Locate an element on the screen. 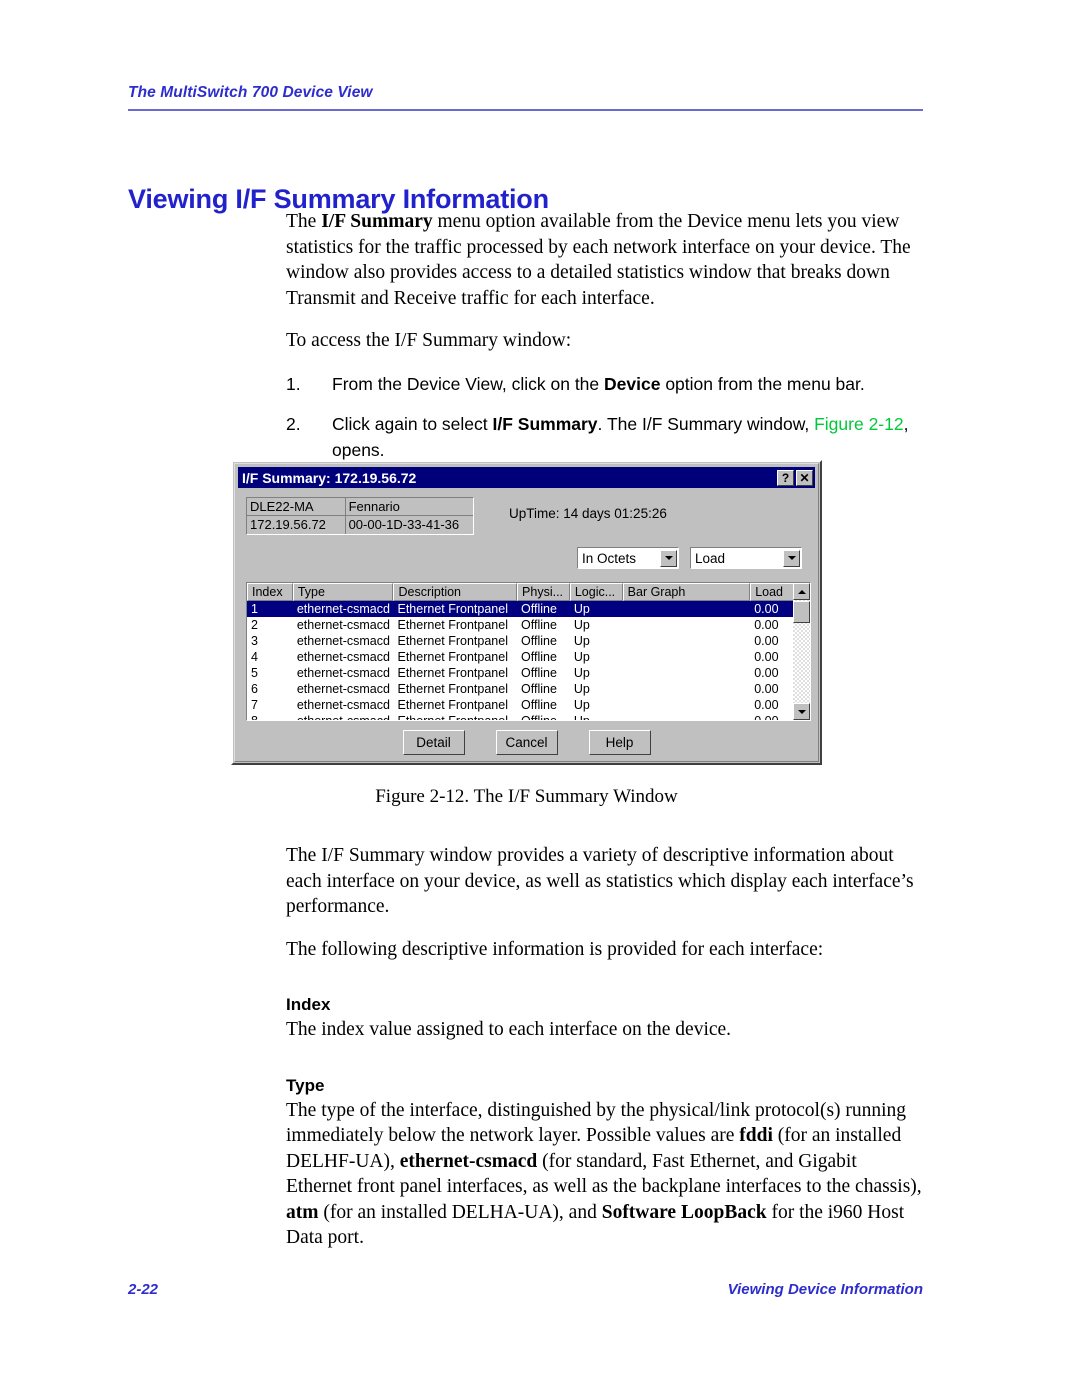 The image size is (1080, 1397). column-header-index: Index is located at coordinates (270, 592).